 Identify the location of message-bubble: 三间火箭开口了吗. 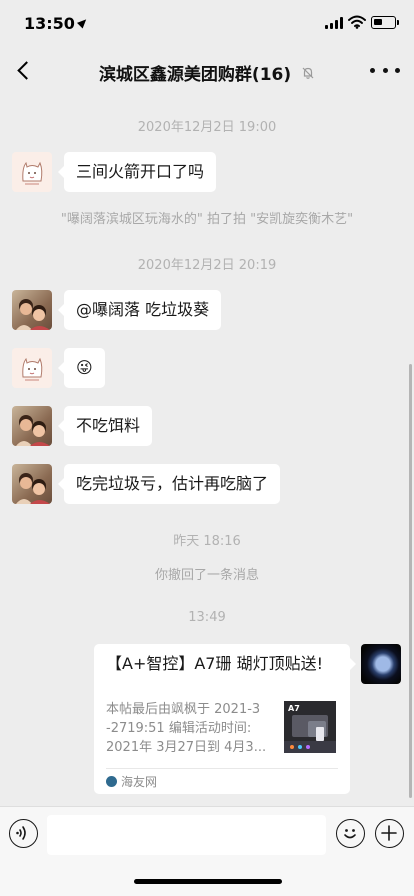
(137, 172).